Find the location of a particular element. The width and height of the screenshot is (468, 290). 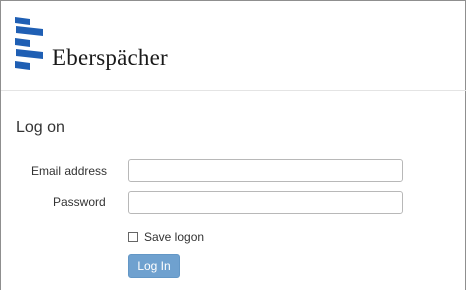

password-label: Password is located at coordinates (79, 202).